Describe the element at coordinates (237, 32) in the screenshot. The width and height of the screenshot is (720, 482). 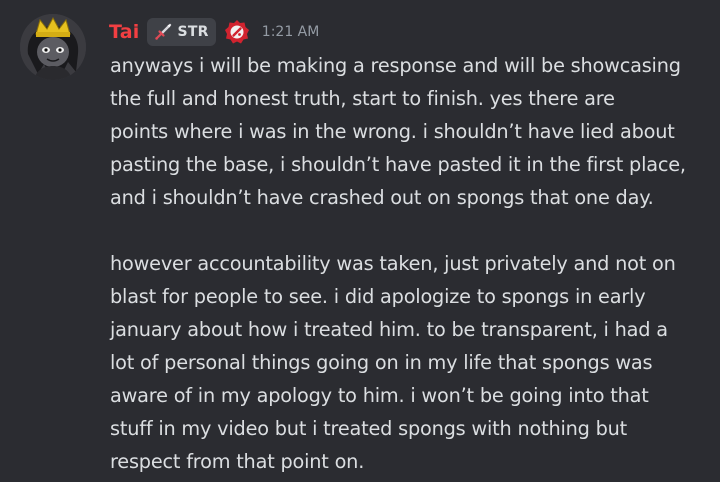
I see `red-badge-icon` at that location.